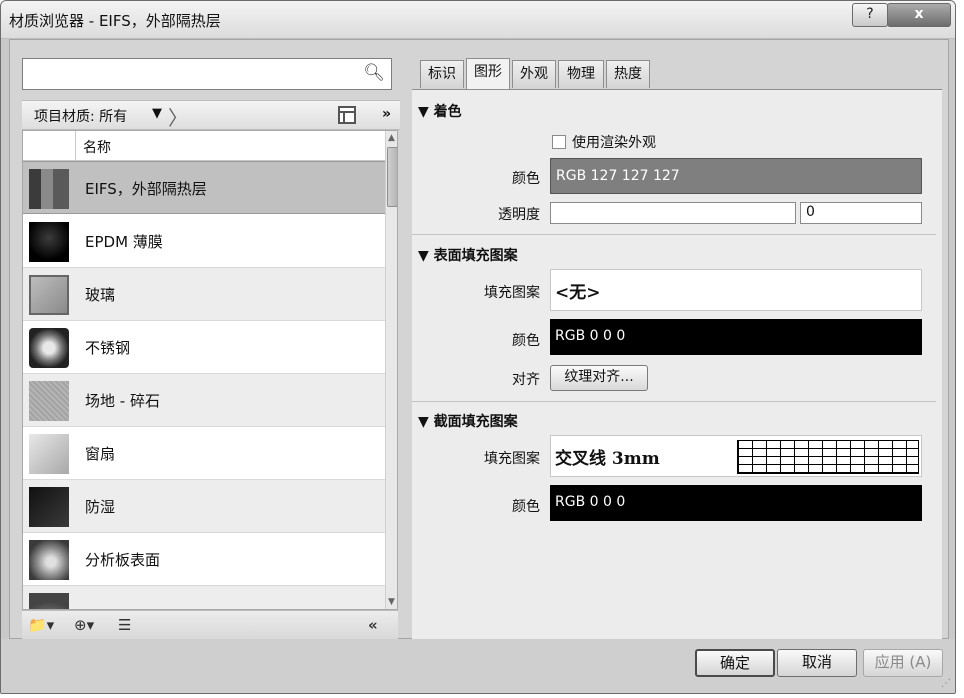 Image resolution: width=964 pixels, height=698 pixels. I want to click on surface-pattern-value: <无>, so click(578, 293).